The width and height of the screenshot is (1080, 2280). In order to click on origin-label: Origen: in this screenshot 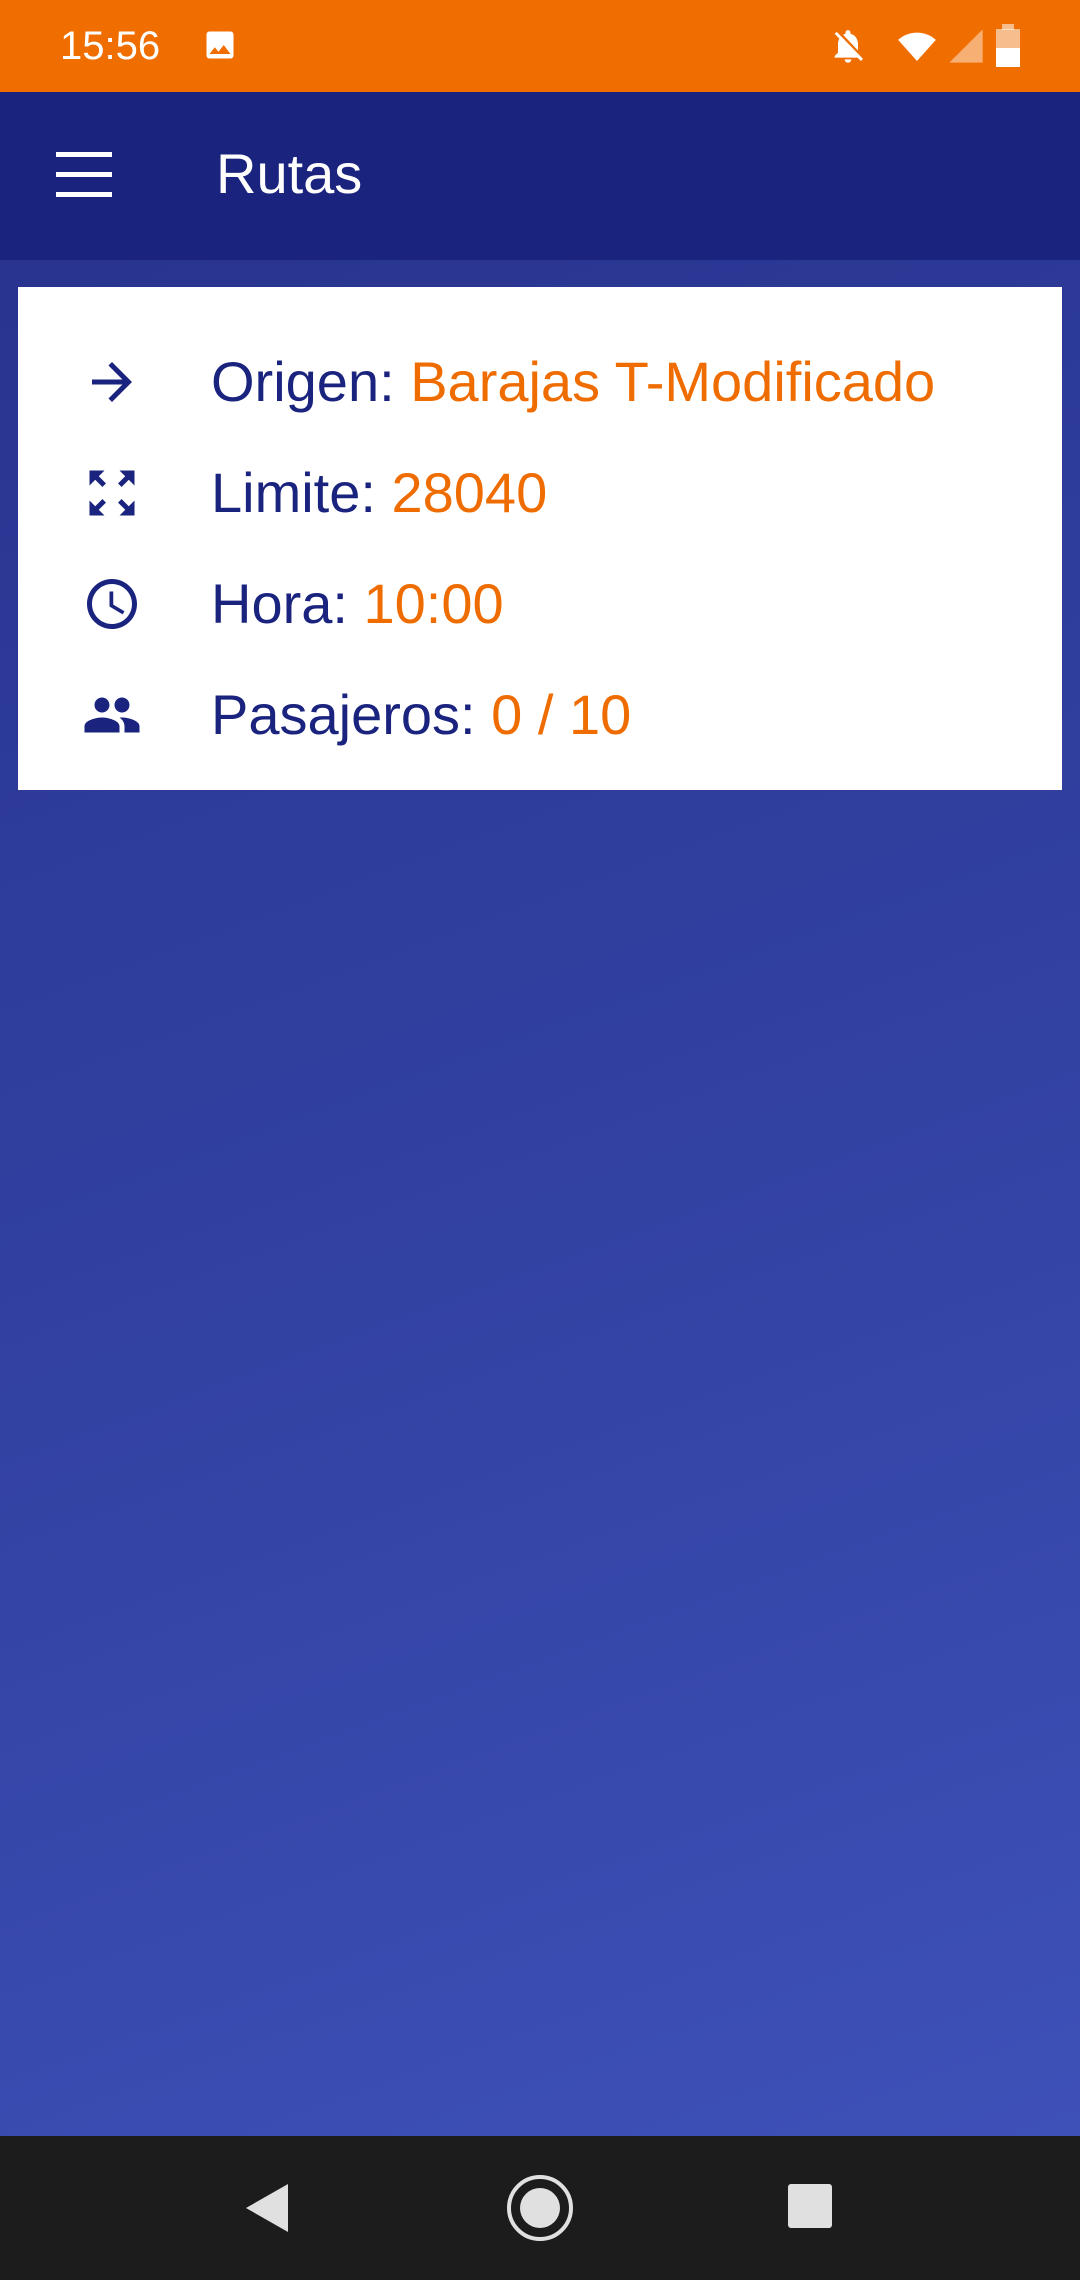, I will do `click(303, 381)`.